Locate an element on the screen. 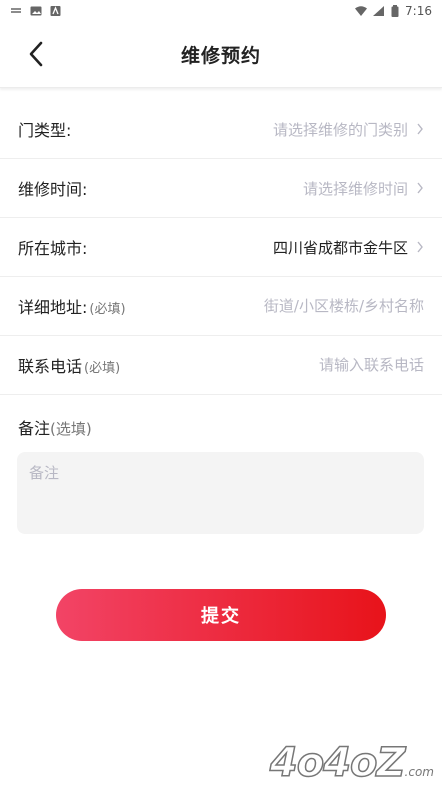  phone-label: 联系电话 (必填) is located at coordinates (69, 366).